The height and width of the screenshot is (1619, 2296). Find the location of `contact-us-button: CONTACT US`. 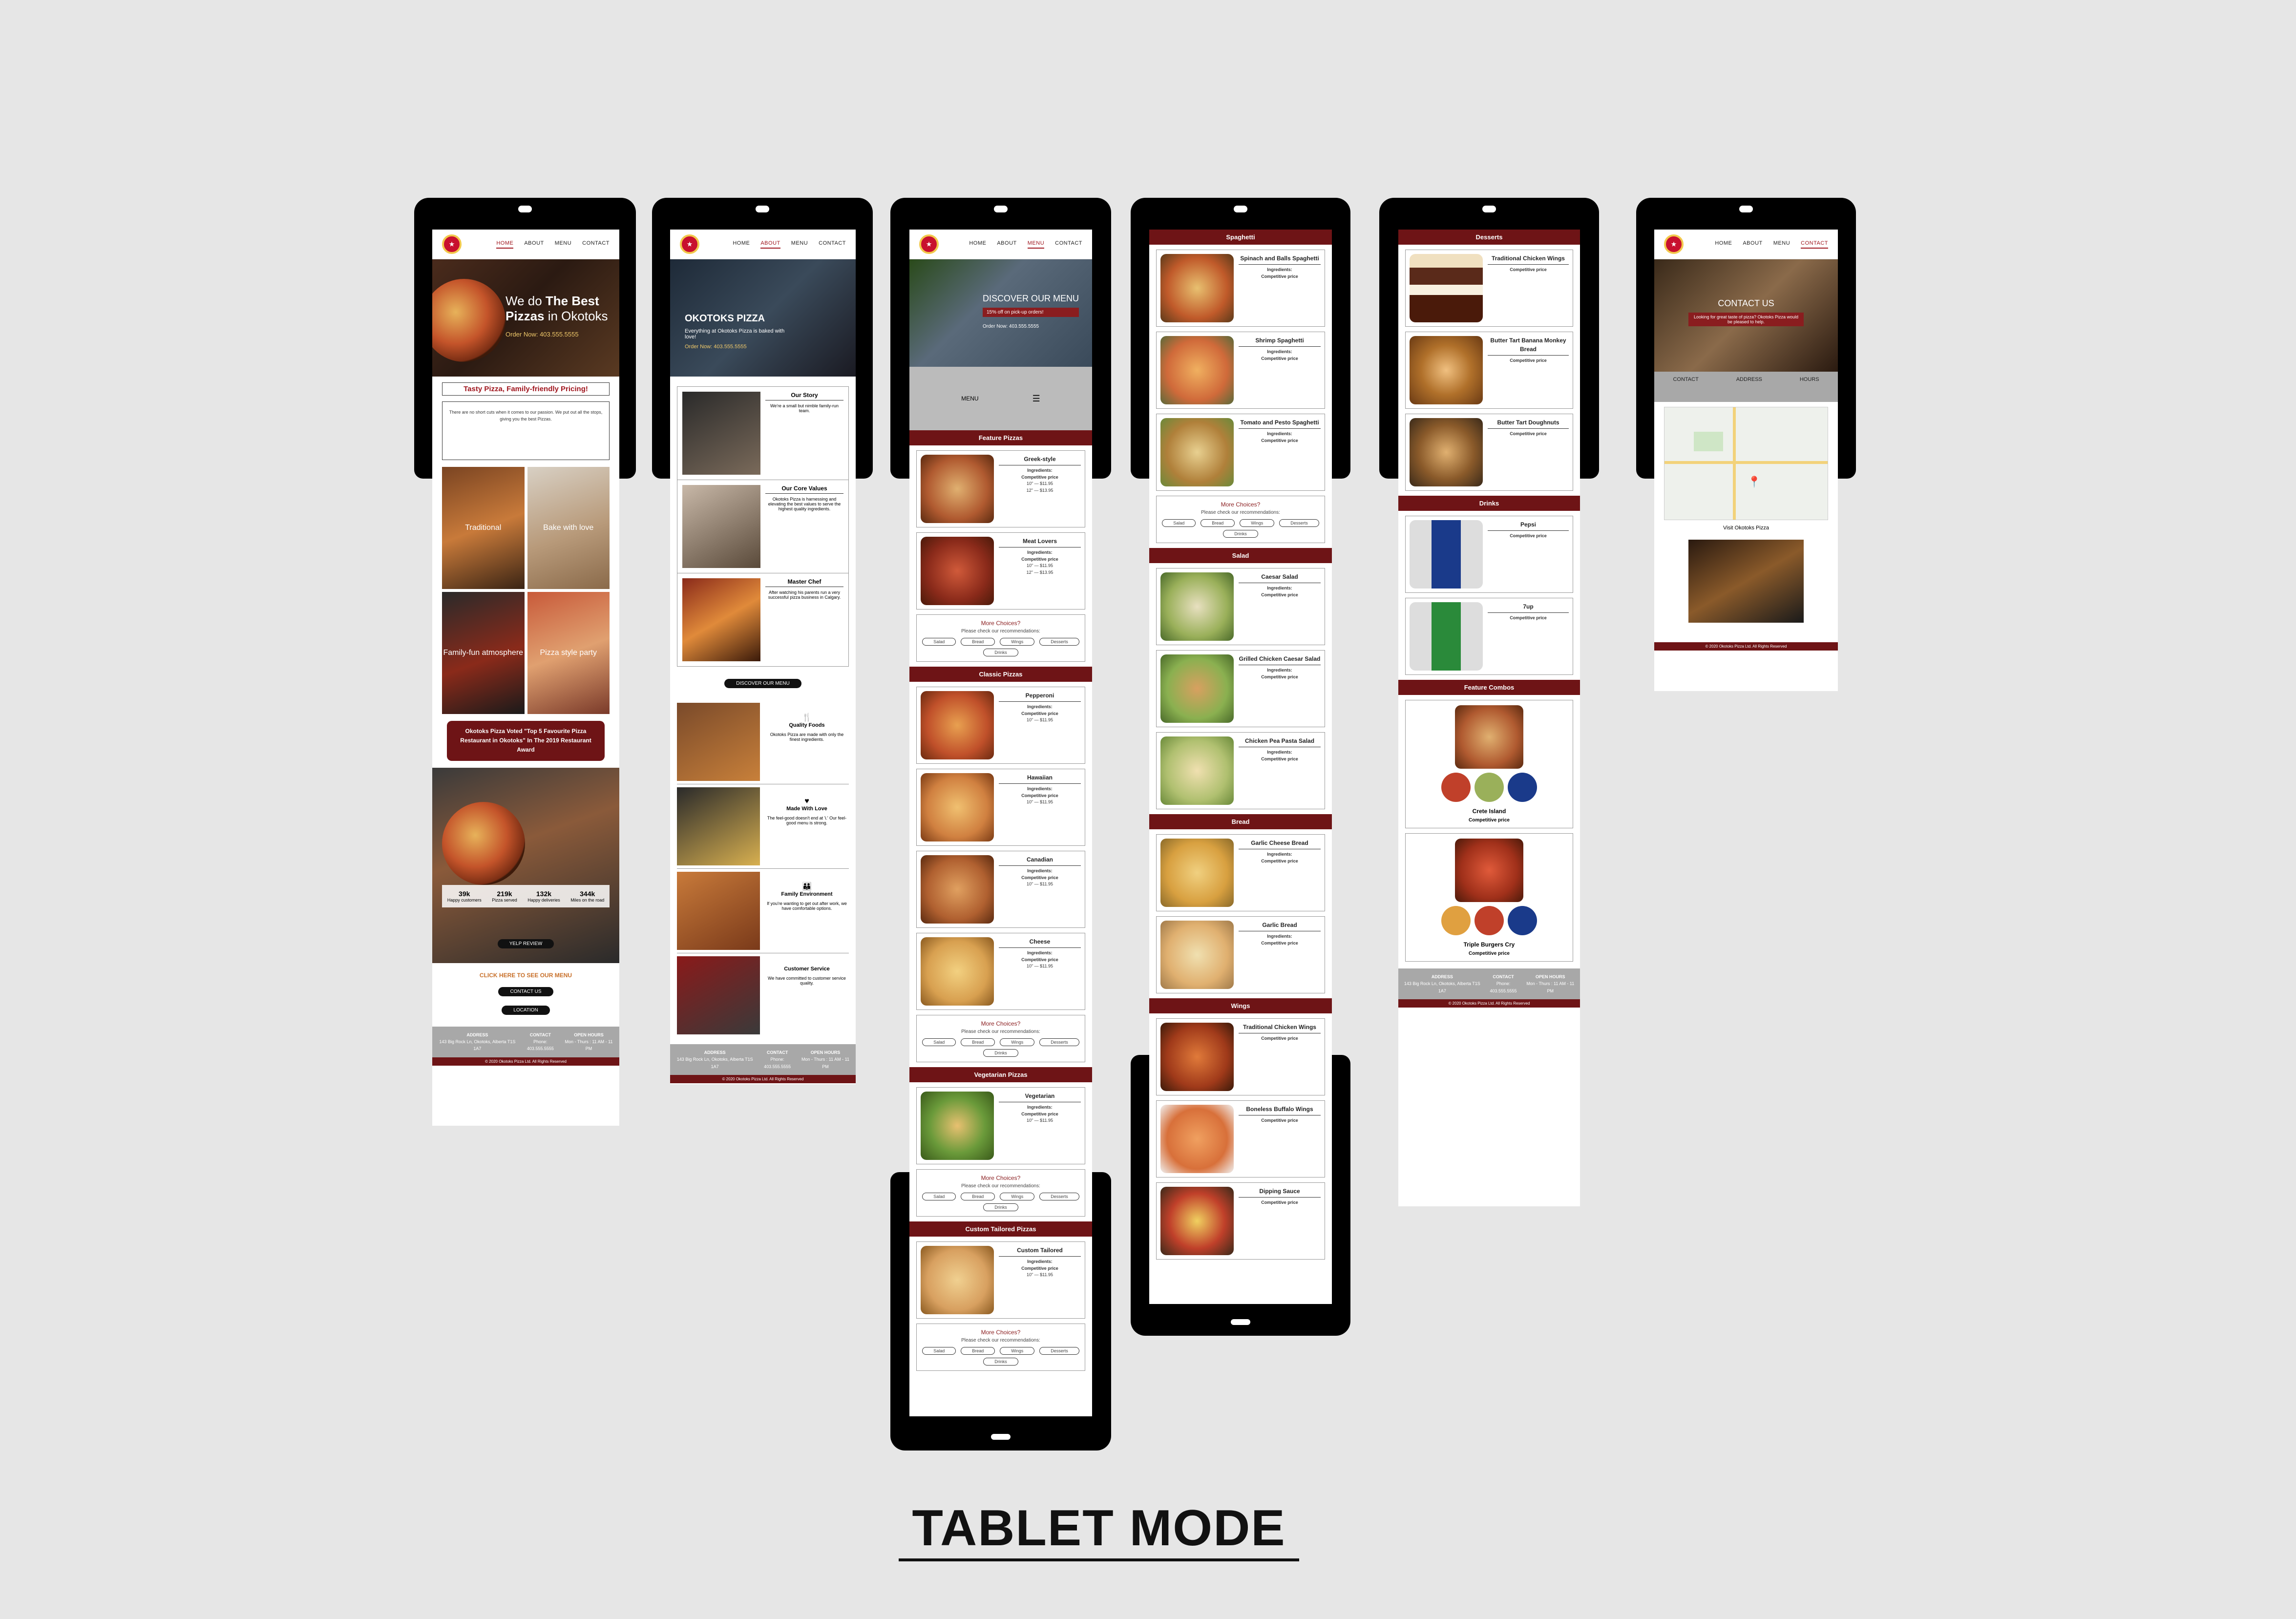

contact-us-button: CONTACT US is located at coordinates (525, 991).